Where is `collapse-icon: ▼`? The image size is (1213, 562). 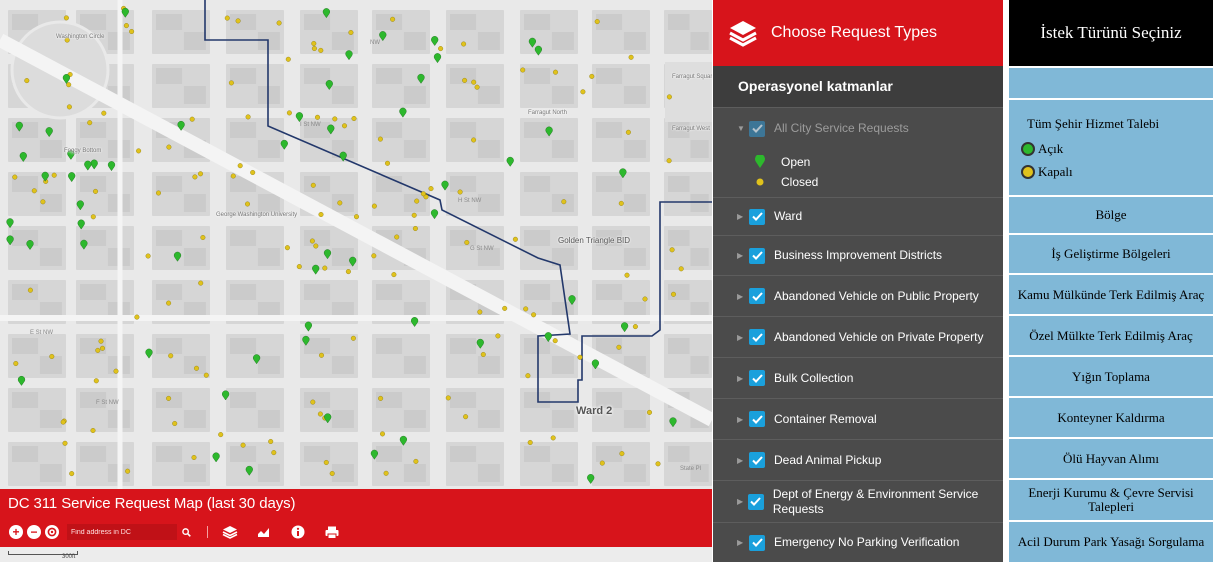 collapse-icon: ▼ is located at coordinates (742, 128).